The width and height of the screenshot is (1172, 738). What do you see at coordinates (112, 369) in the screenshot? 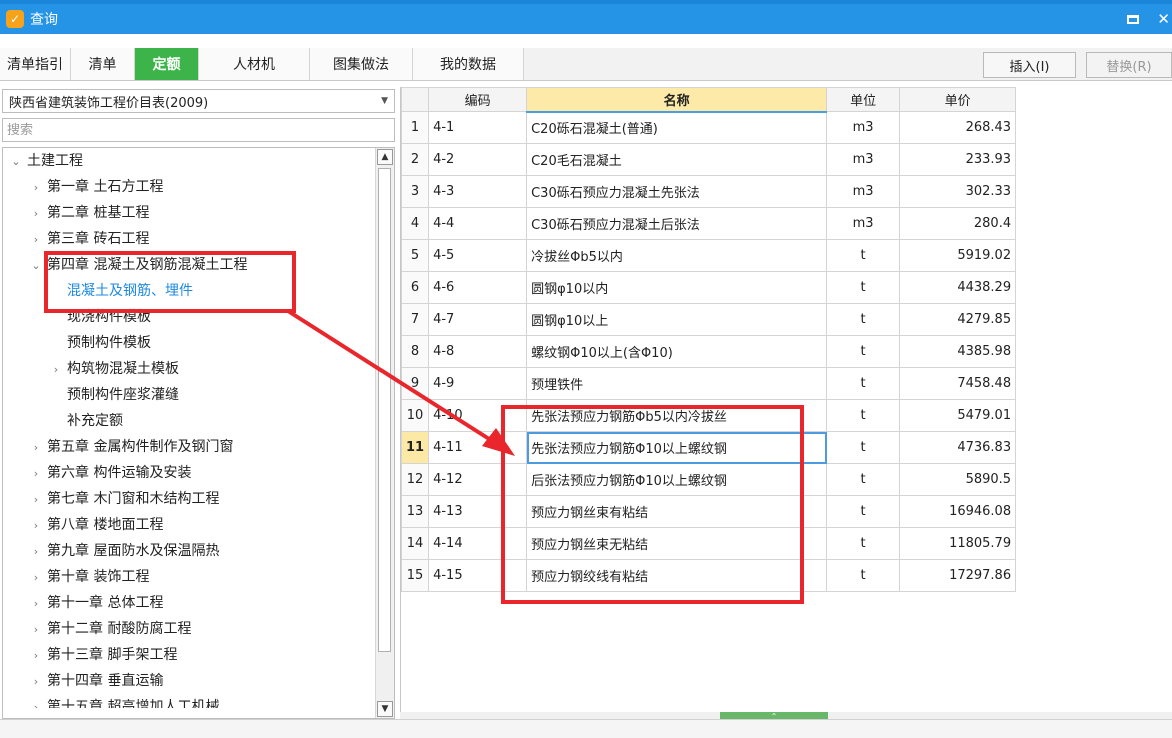
I see `tree-item: › 构筑物混凝土模板` at bounding box center [112, 369].